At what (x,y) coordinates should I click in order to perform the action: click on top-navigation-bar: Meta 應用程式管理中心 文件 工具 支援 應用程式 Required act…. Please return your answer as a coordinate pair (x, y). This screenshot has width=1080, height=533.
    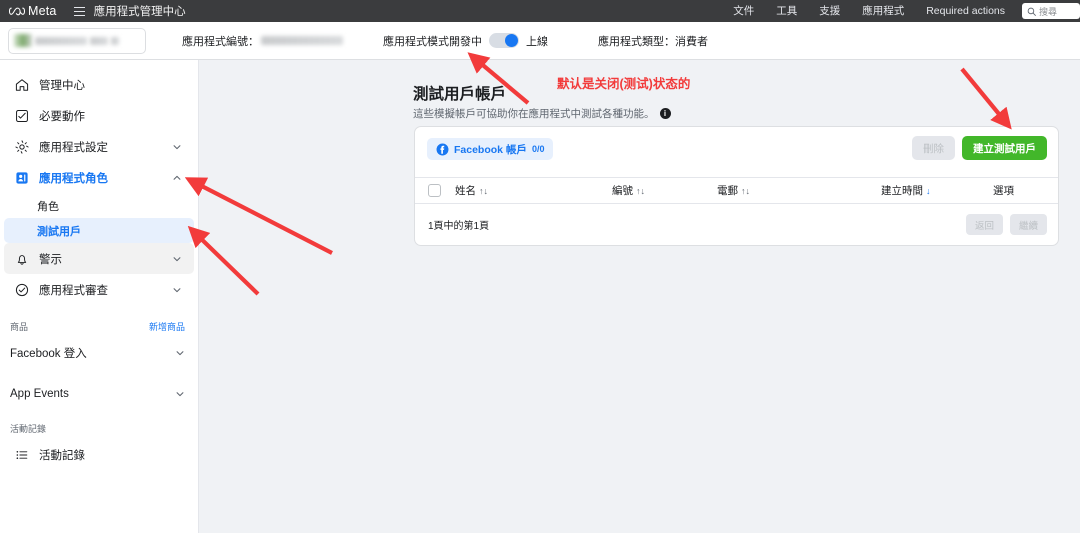
    Looking at the image, I should click on (540, 11).